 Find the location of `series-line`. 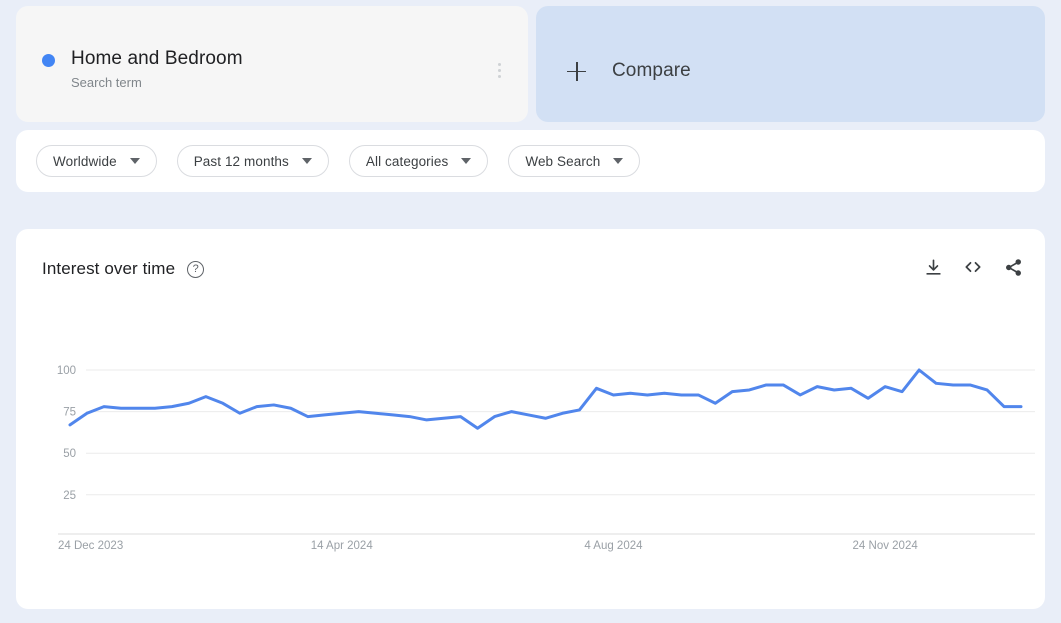

series-line is located at coordinates (545, 399).